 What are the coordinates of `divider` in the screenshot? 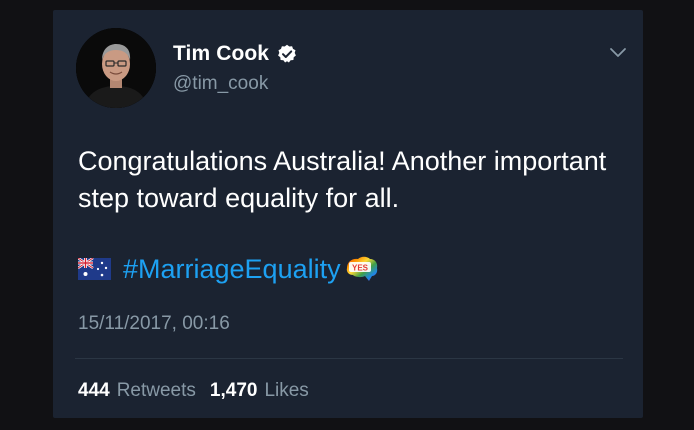 It's located at (349, 358).